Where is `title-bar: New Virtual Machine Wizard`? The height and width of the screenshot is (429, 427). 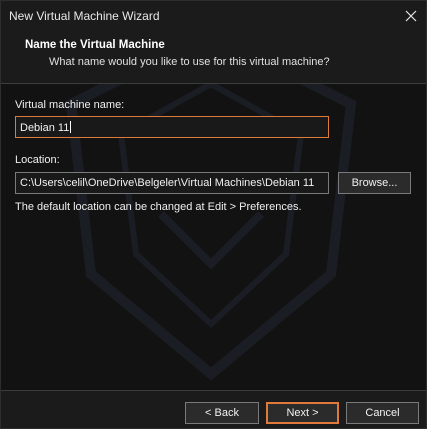 title-bar: New Virtual Machine Wizard is located at coordinates (213, 16).